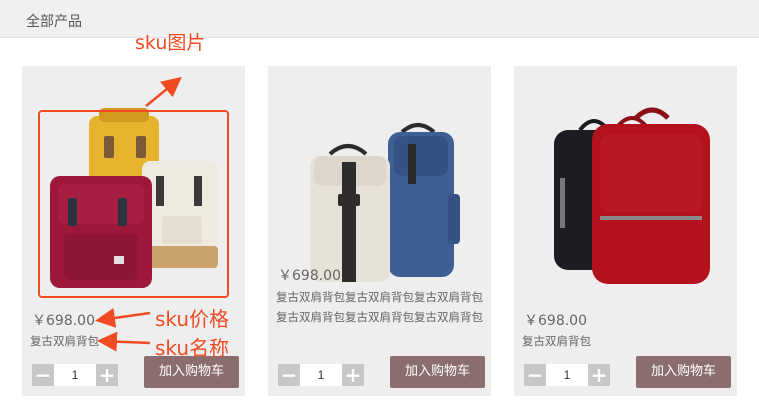 The image size is (759, 409). I want to click on black-red-backpacks-image, so click(626, 201).